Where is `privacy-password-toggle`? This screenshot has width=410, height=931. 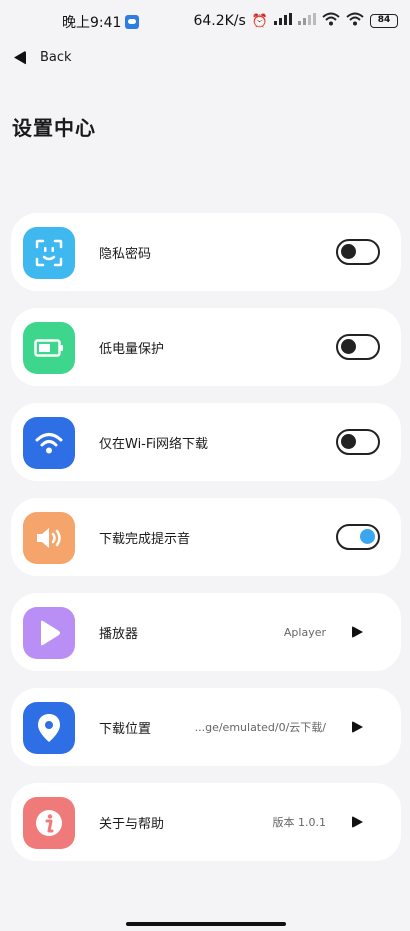 privacy-password-toggle is located at coordinates (358, 252).